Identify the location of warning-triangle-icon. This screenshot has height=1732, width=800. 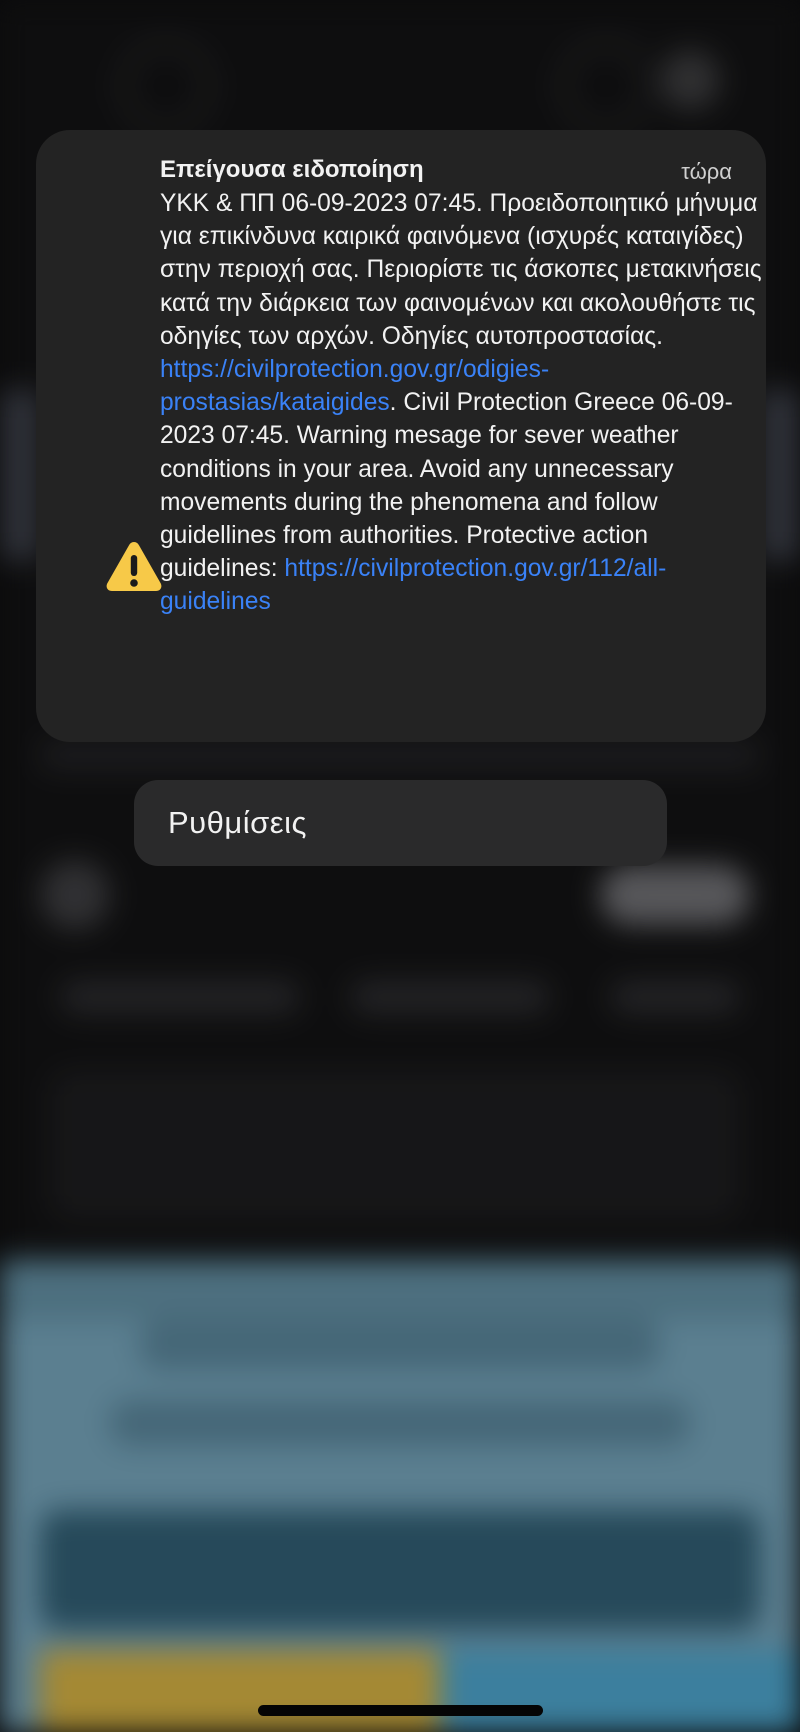
(134, 566).